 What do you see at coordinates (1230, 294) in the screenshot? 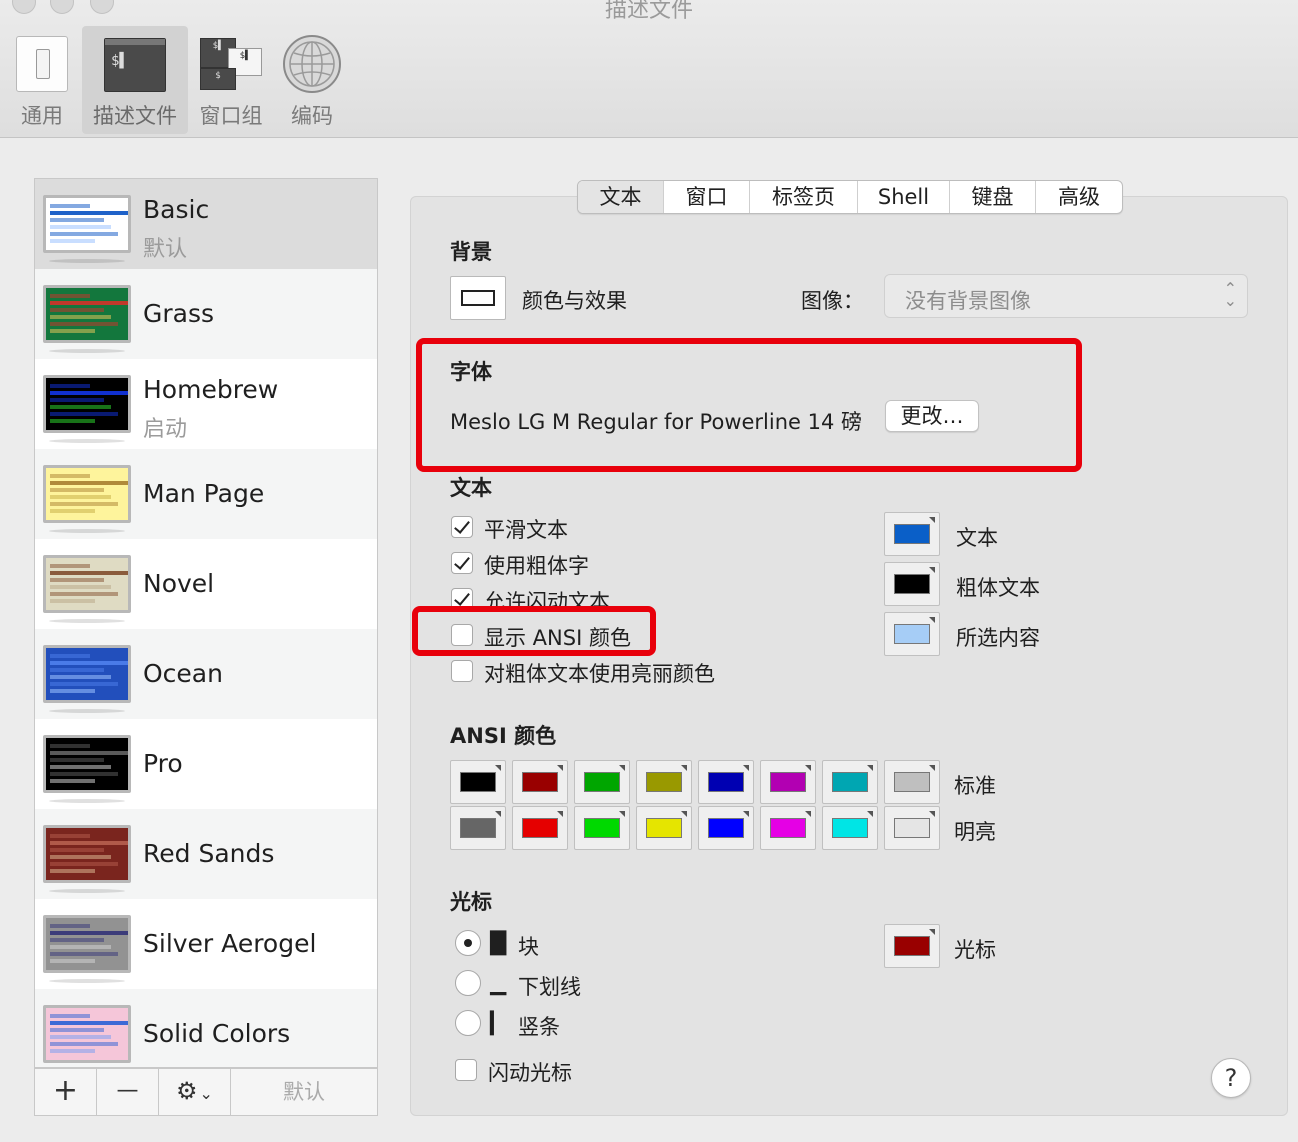
I see `popup-chevron-icon: ⌃ ⌄` at bounding box center [1230, 294].